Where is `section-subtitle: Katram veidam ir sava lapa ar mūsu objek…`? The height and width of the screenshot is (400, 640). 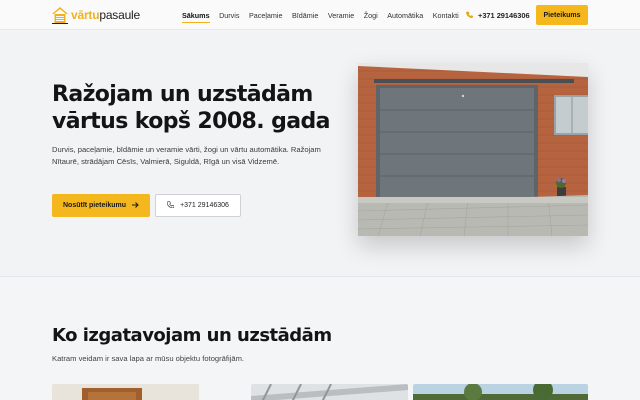
section-subtitle: Katram veidam ir sava lapa ar mūsu objek… is located at coordinates (148, 358).